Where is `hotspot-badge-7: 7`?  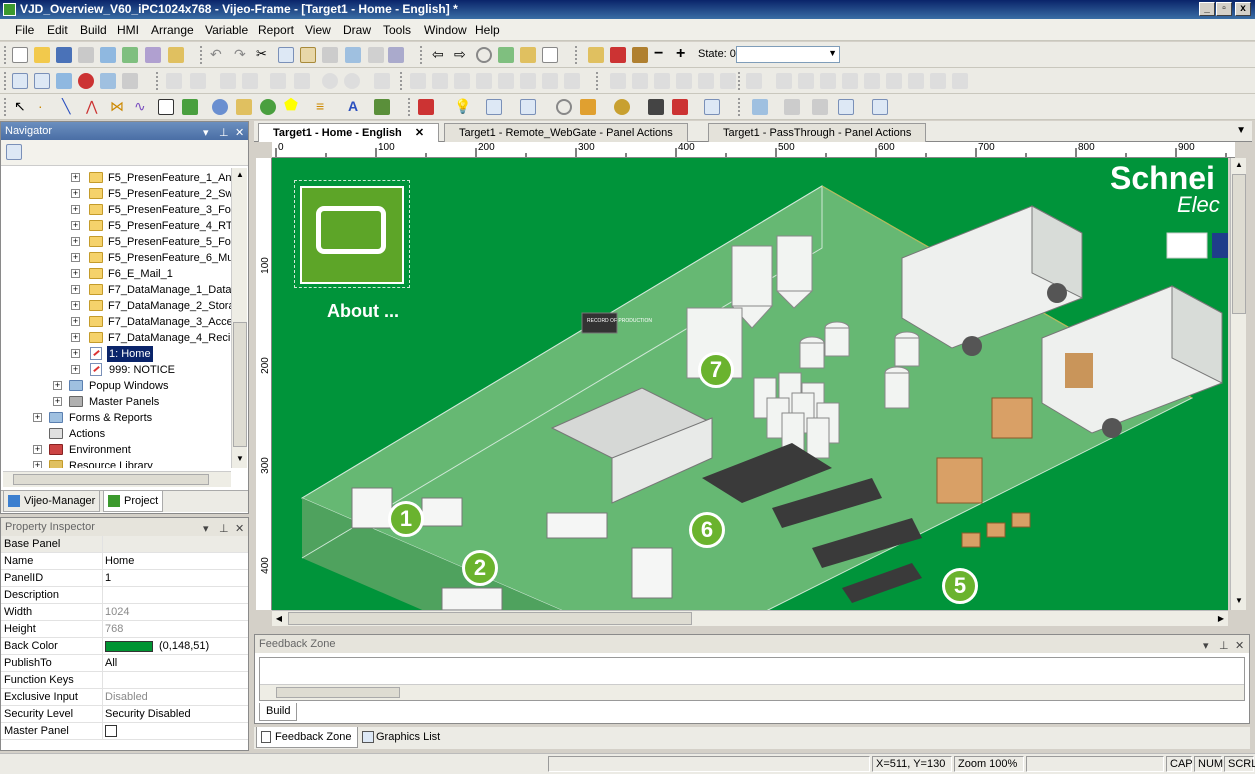 hotspot-badge-7: 7 is located at coordinates (716, 370).